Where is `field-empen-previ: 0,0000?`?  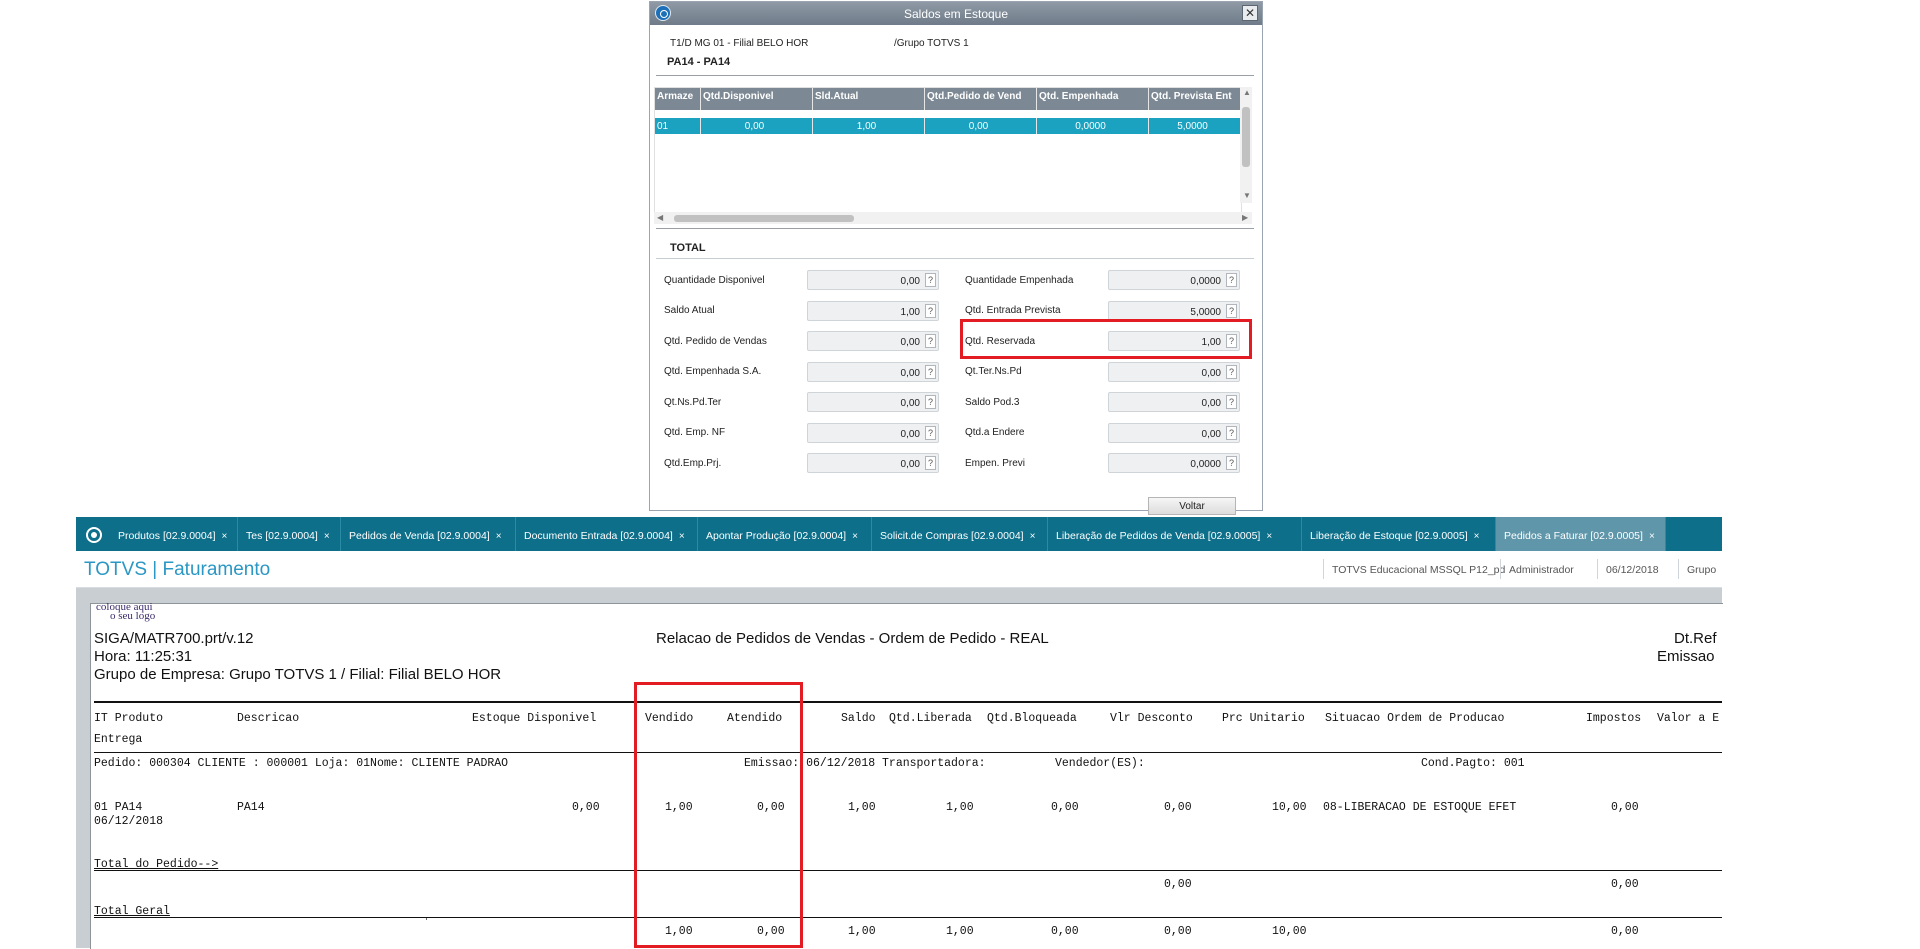 field-empen-previ: 0,0000? is located at coordinates (1174, 463).